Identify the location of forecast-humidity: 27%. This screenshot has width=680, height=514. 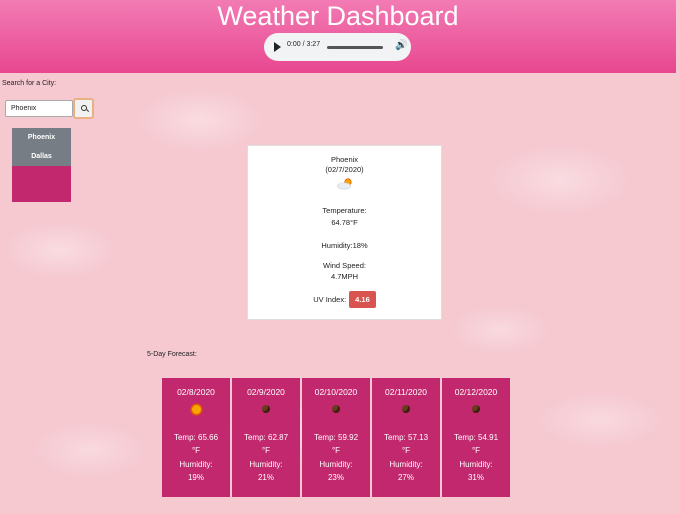
(405, 477).